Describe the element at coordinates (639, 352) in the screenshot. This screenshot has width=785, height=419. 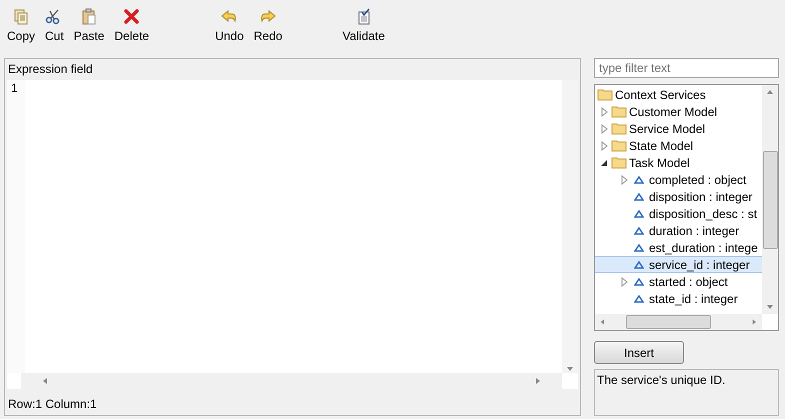
I see `insert-button: Insert` at that location.